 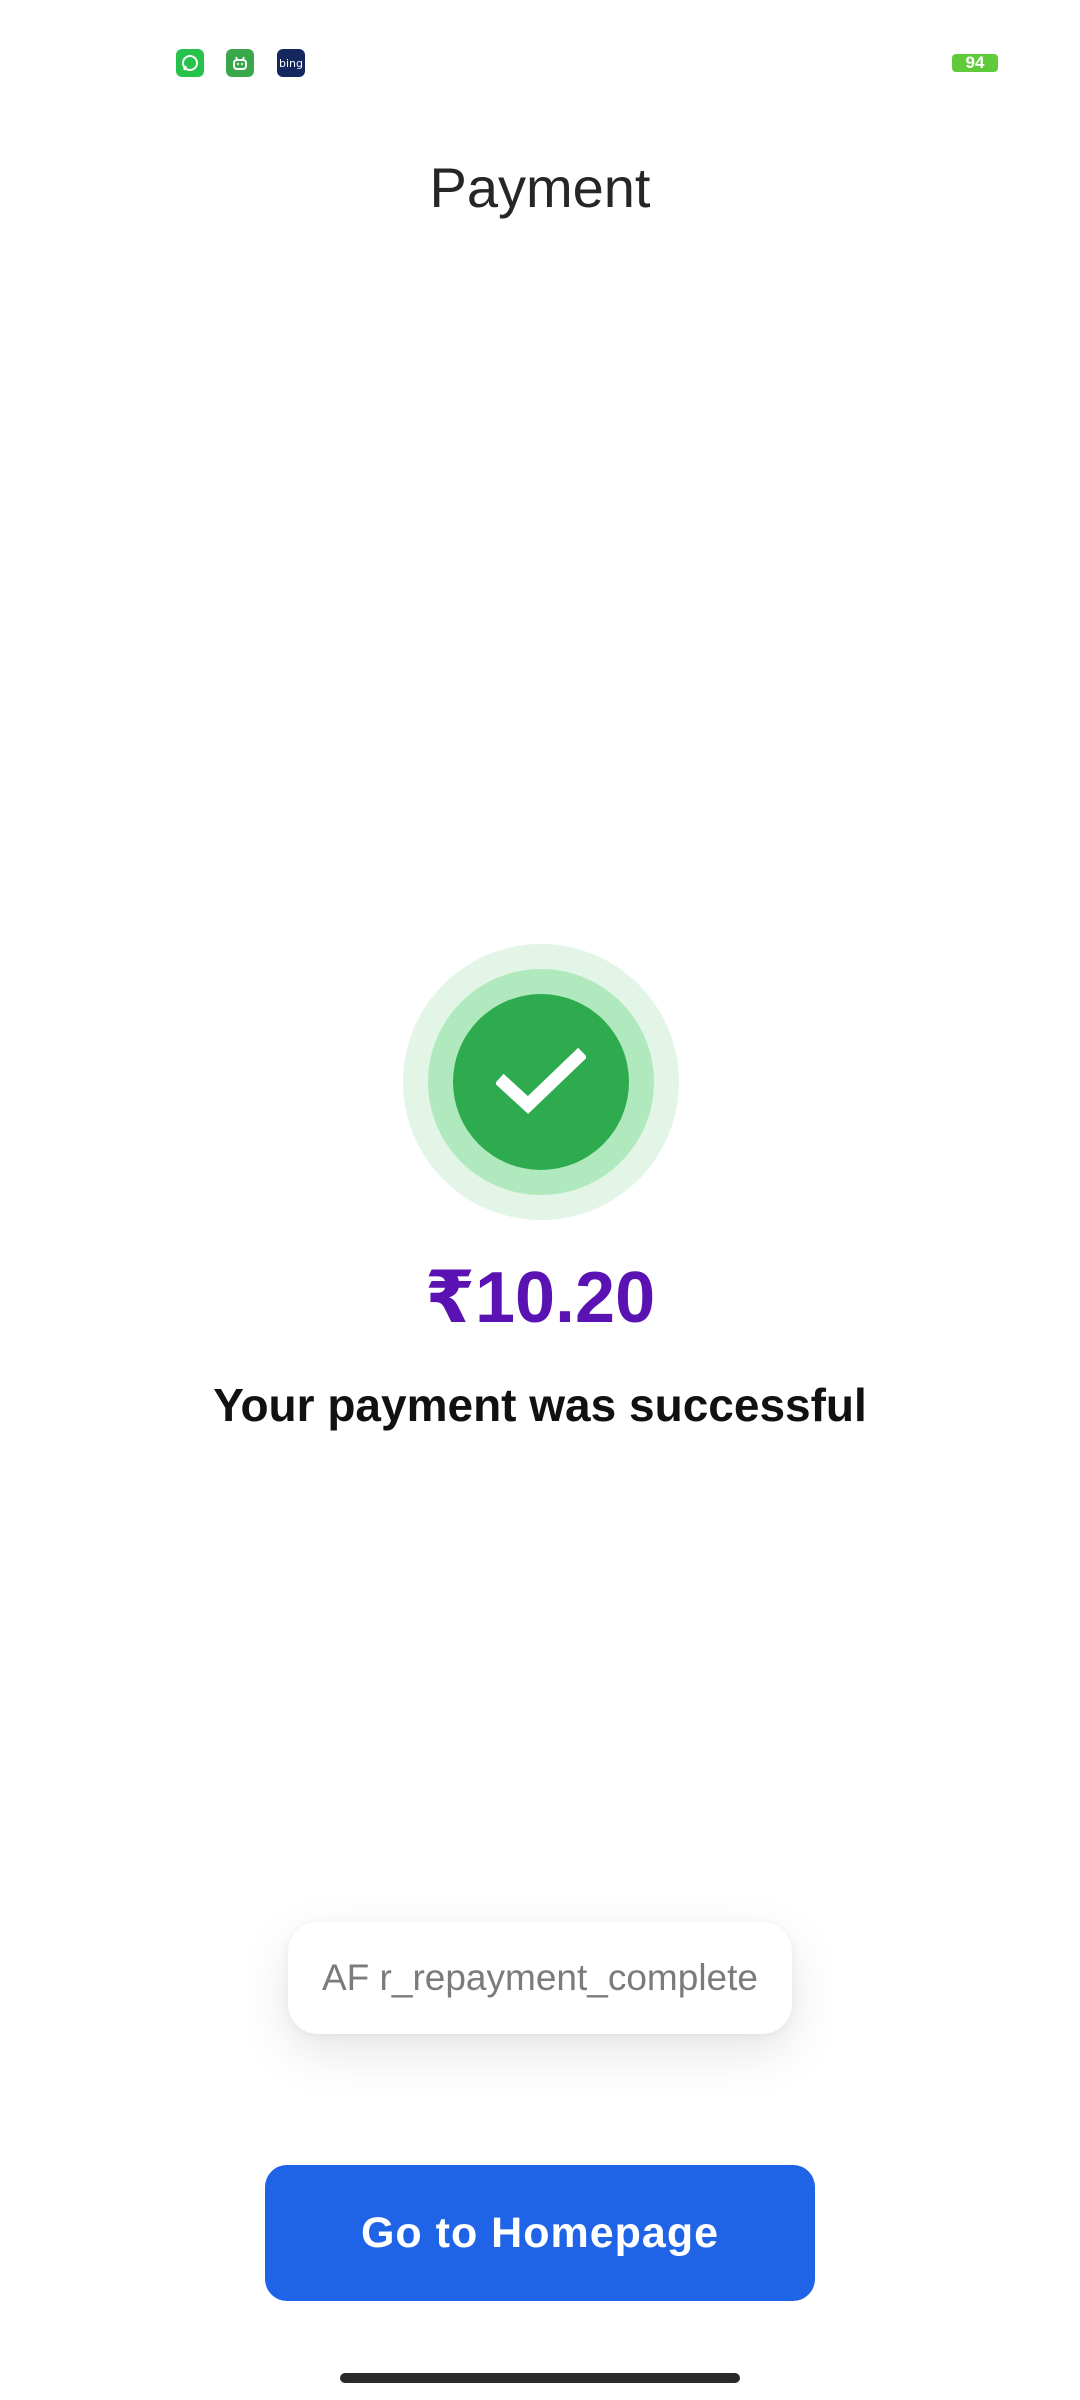 I want to click on bing-icon-label: bing, so click(x=291, y=63).